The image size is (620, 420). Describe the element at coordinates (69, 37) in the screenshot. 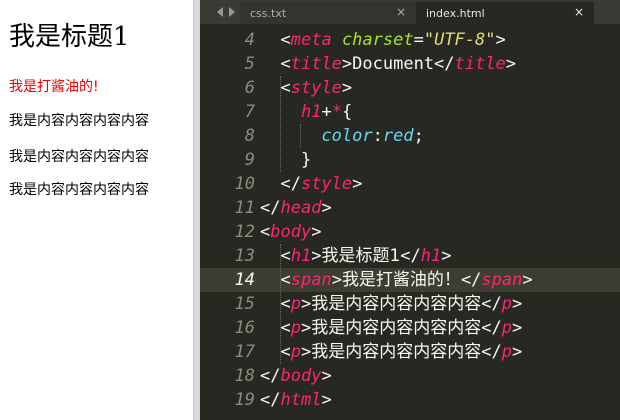

I see `preview-heading: 我是标题1` at that location.